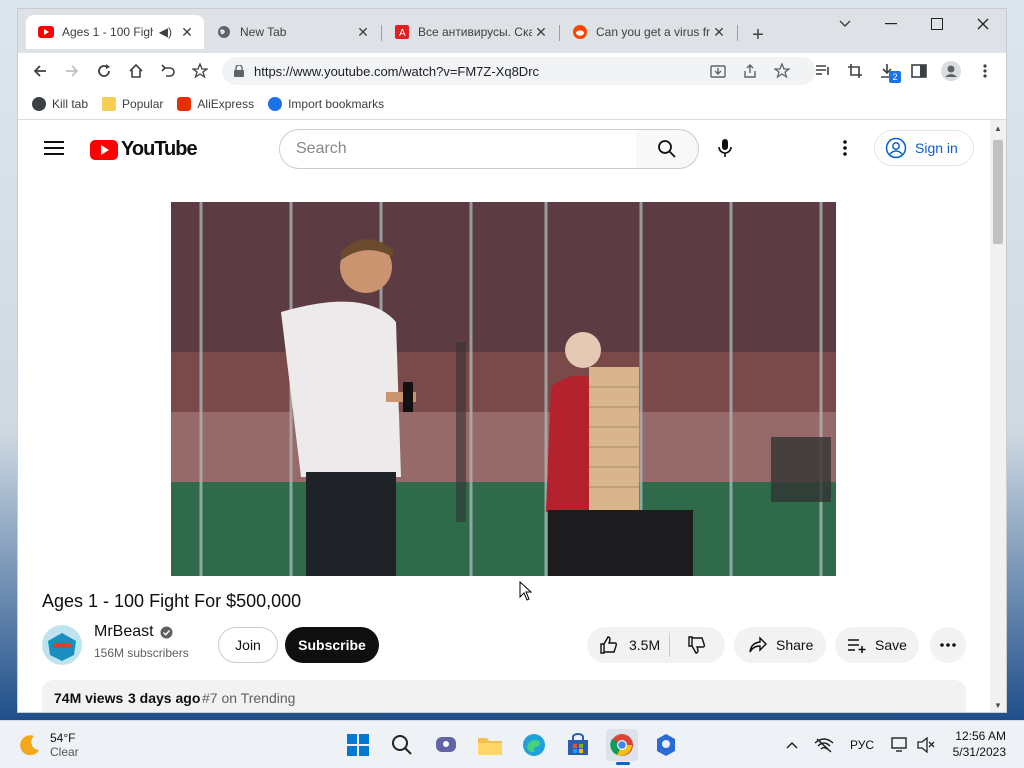 The image size is (1024, 768). Describe the element at coordinates (609, 645) in the screenshot. I see `thumbs-up-icon` at that location.